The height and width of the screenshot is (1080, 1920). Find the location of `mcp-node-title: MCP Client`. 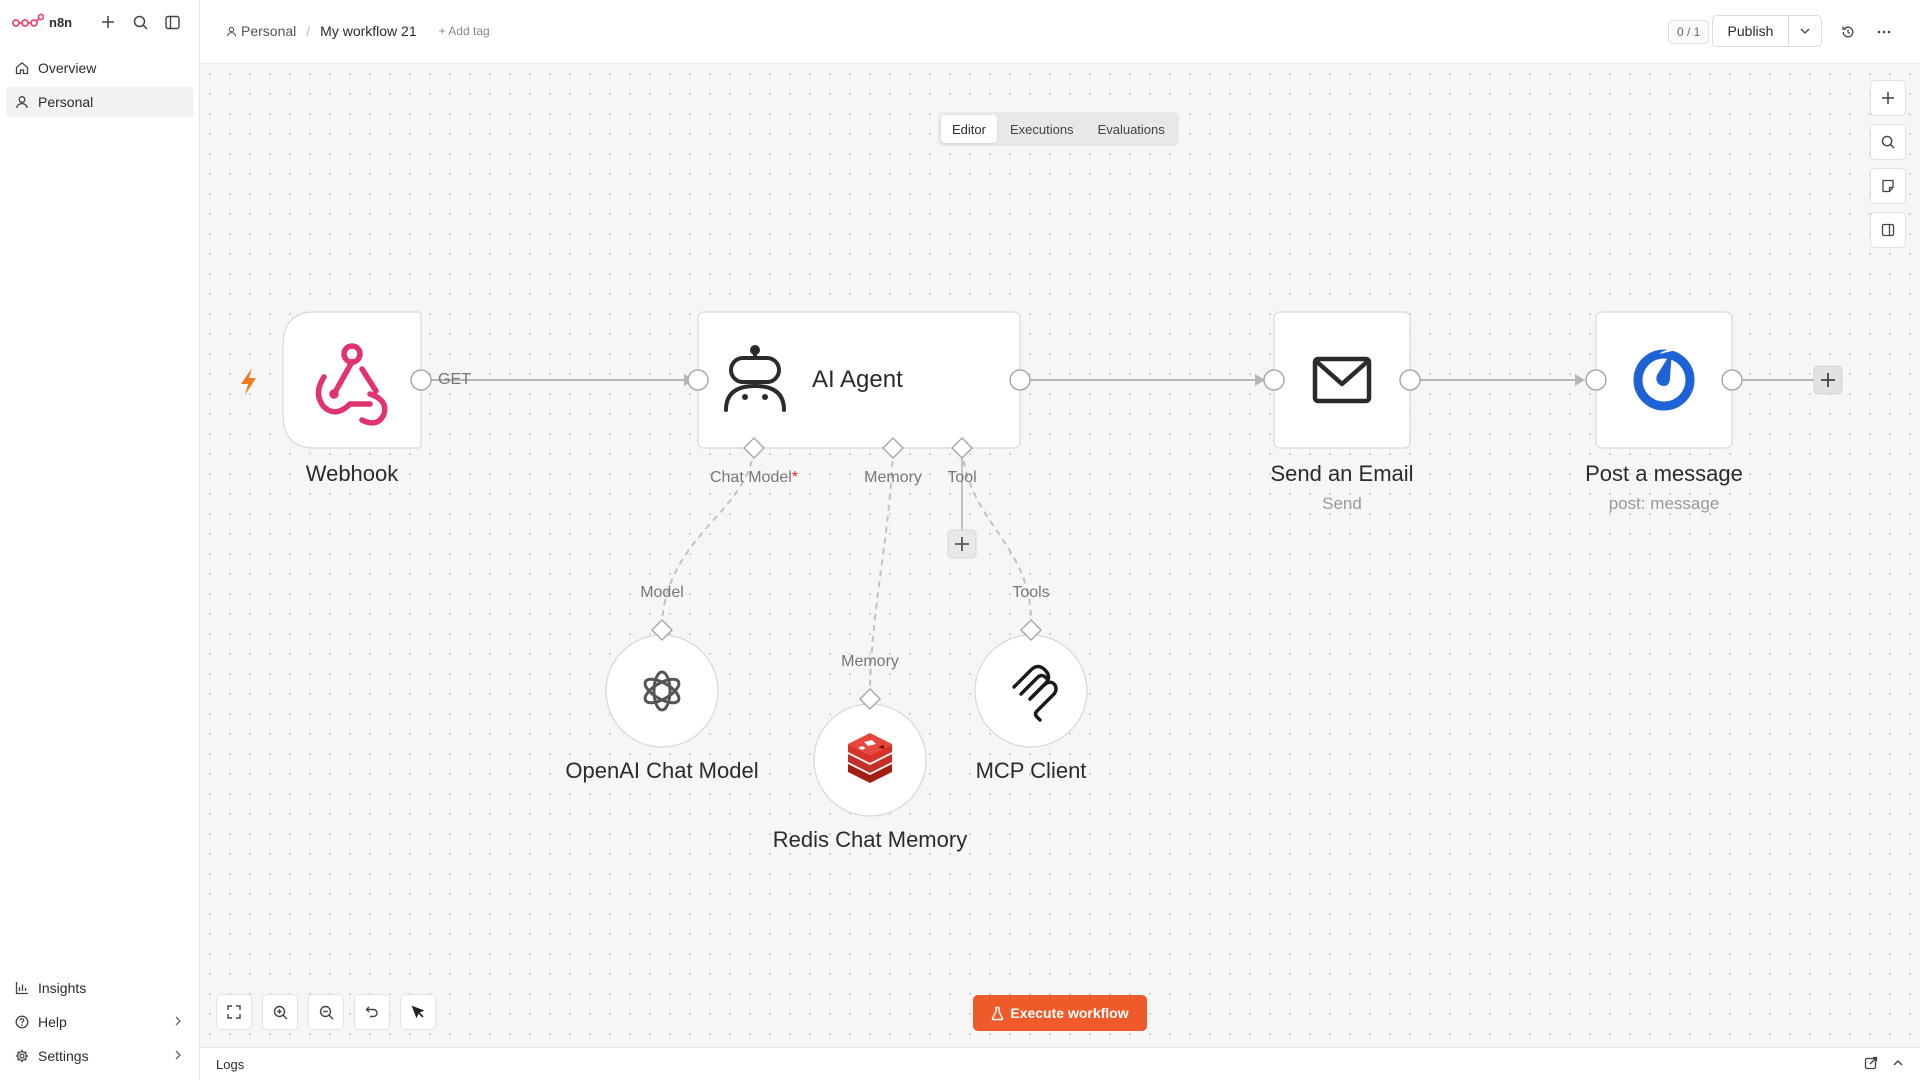

mcp-node-title: MCP Client is located at coordinates (1031, 770).